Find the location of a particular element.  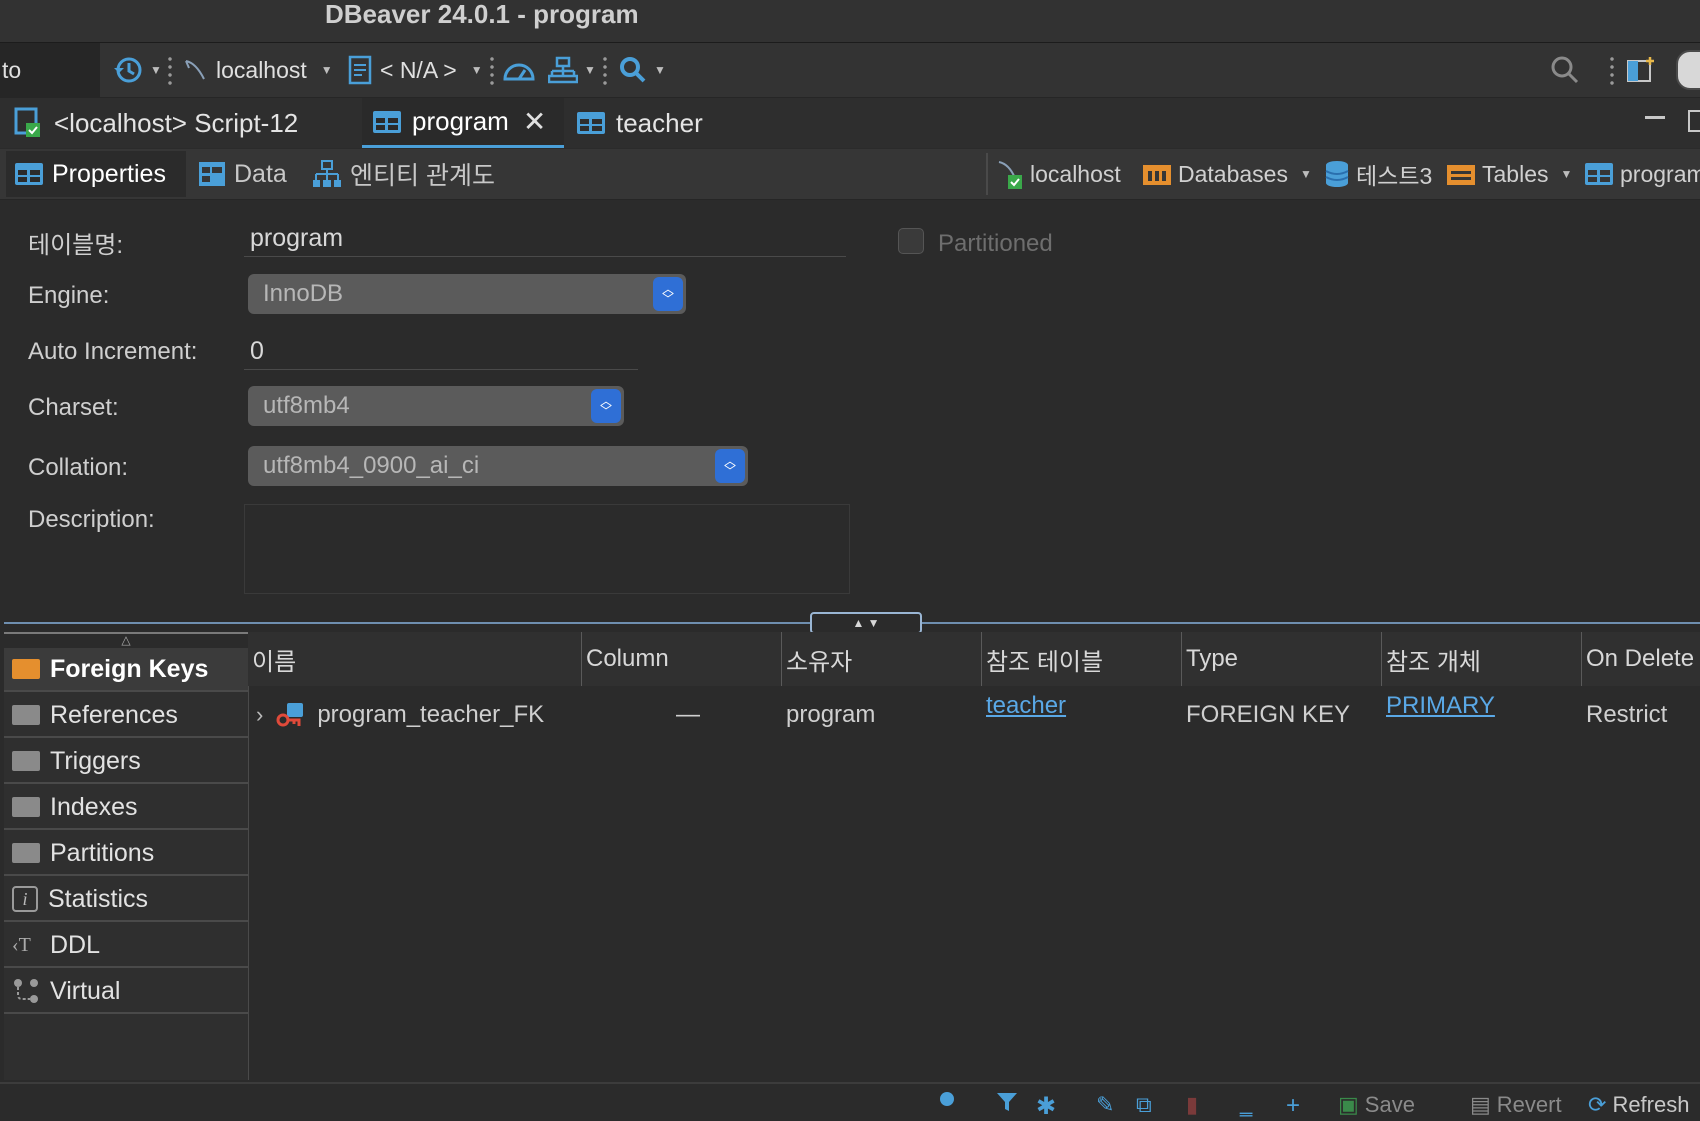

refresh-button: ⟳ Refresh is located at coordinates (1638, 1105).